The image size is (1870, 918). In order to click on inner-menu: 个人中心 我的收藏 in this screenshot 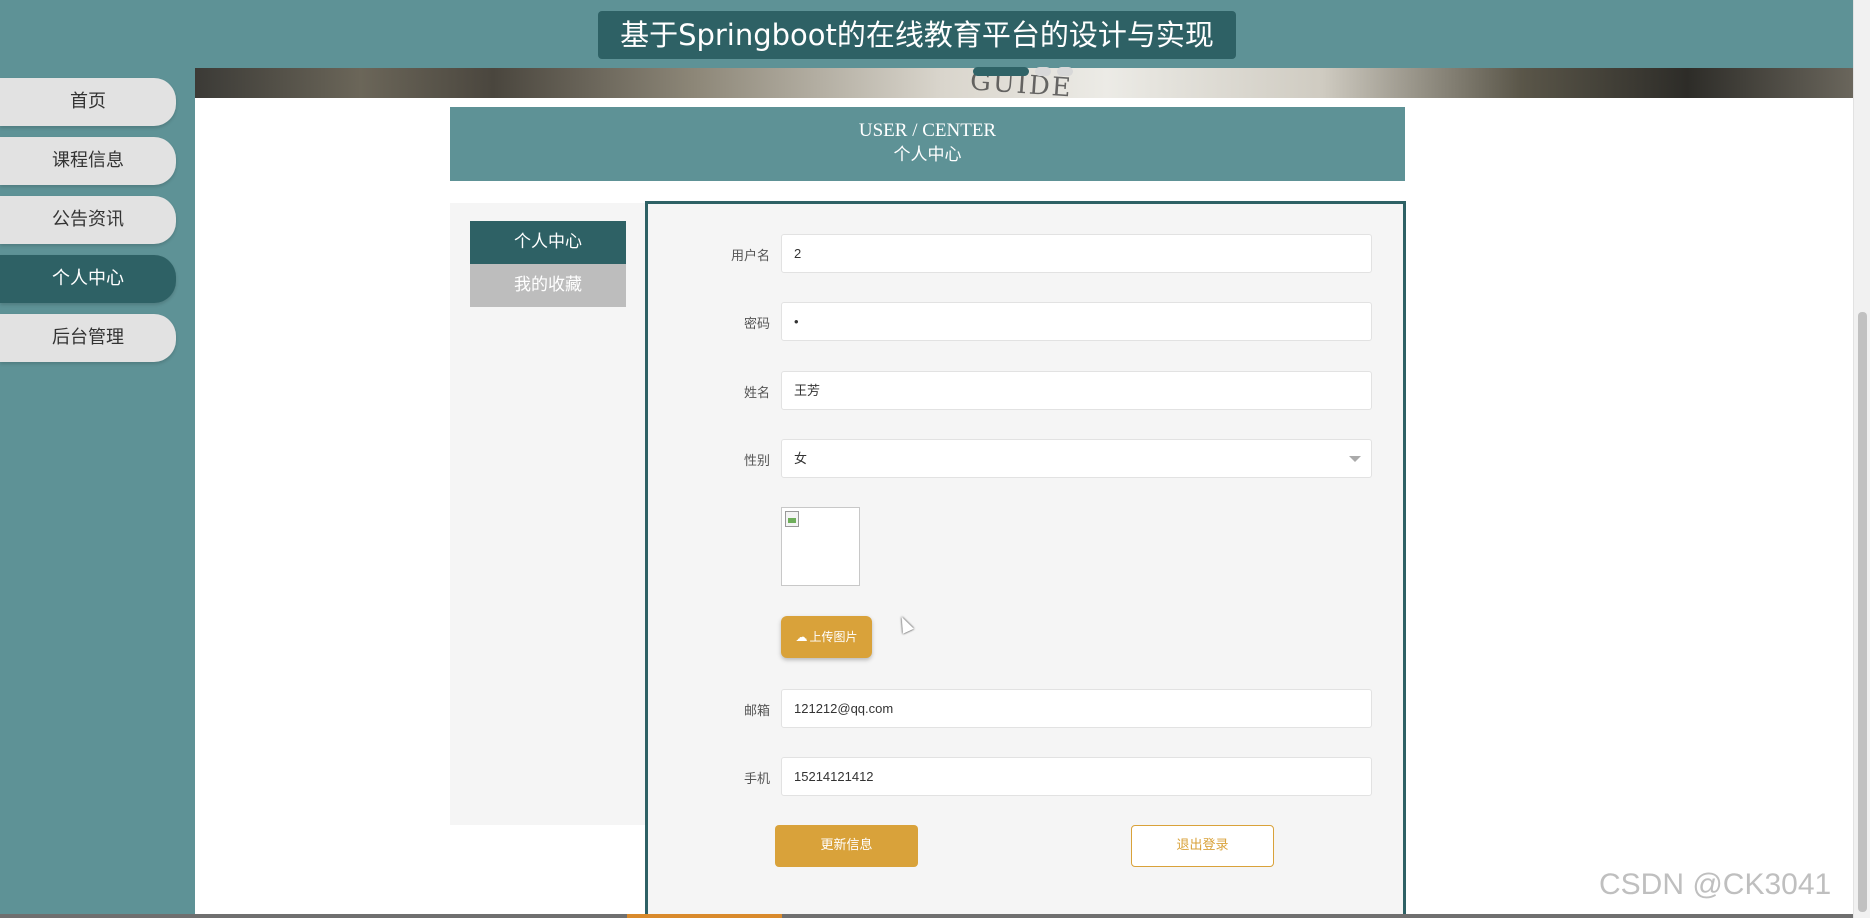, I will do `click(547, 514)`.